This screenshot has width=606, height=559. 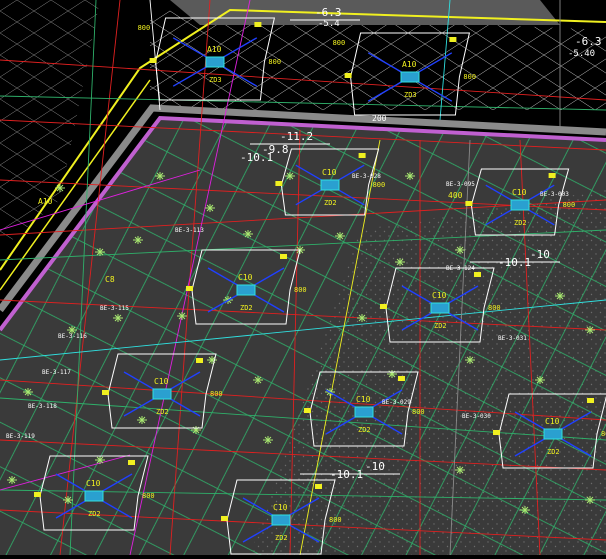 I want to click on tag-label: BE-3-118, so click(x=42, y=406).